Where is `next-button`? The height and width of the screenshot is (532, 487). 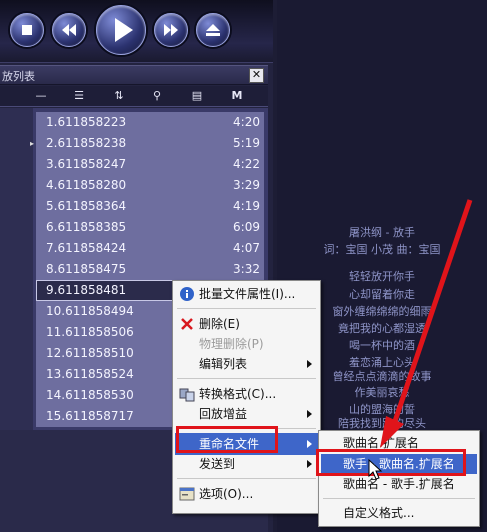 next-button is located at coordinates (171, 30).